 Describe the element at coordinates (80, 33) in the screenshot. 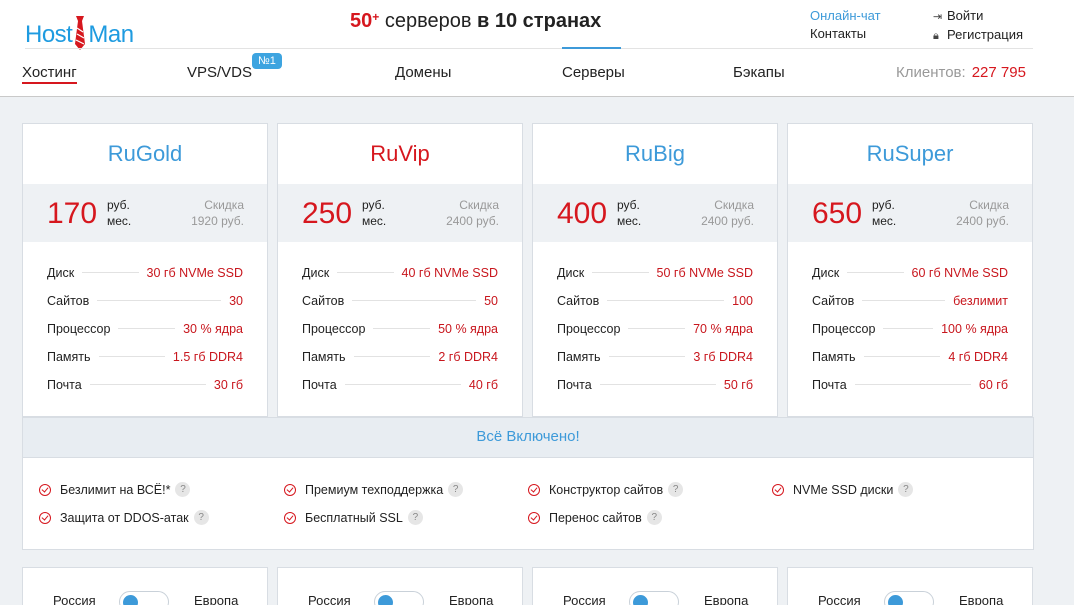

I see `tie-icon` at that location.